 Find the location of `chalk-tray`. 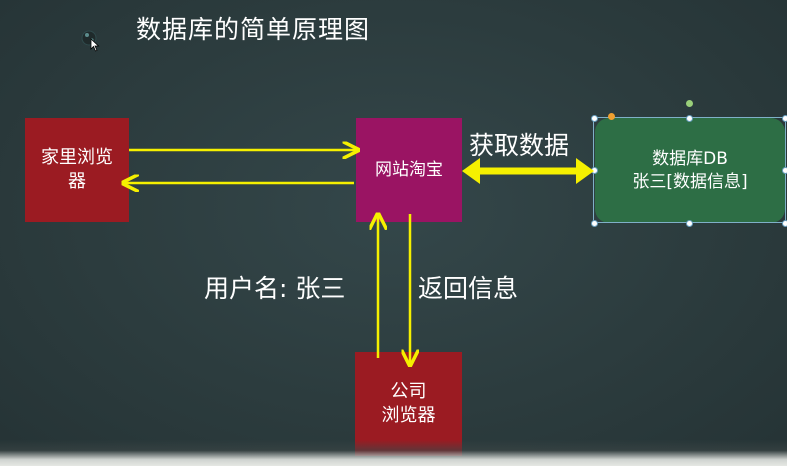

chalk-tray is located at coordinates (393, 453).